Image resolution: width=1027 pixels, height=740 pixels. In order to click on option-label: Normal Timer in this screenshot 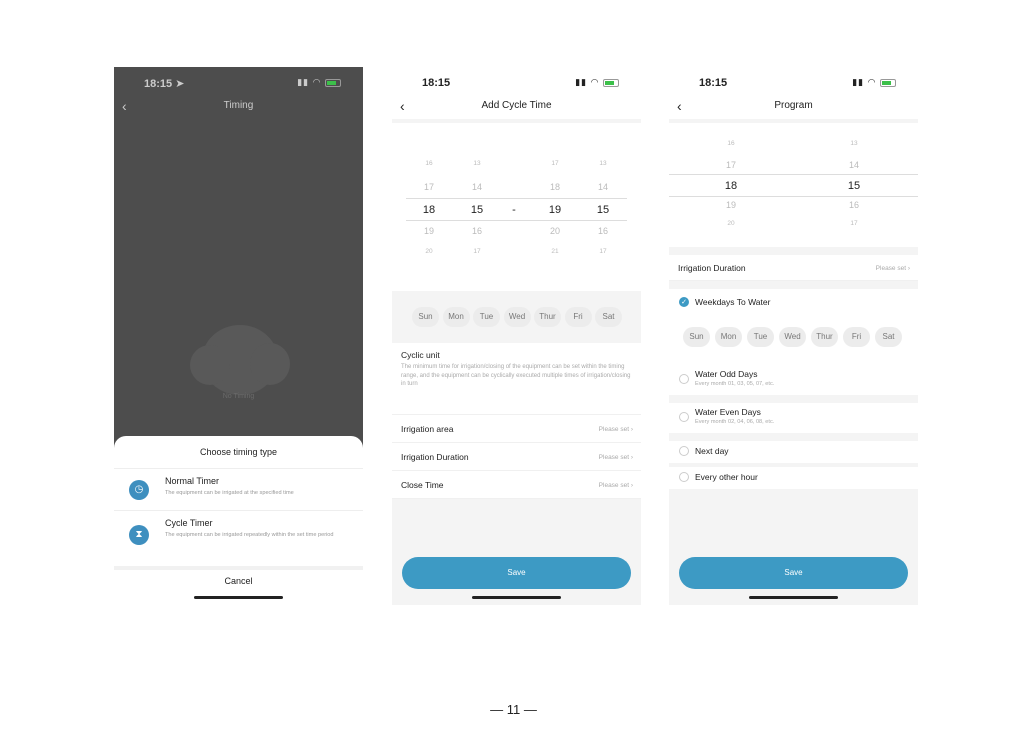, I will do `click(192, 481)`.